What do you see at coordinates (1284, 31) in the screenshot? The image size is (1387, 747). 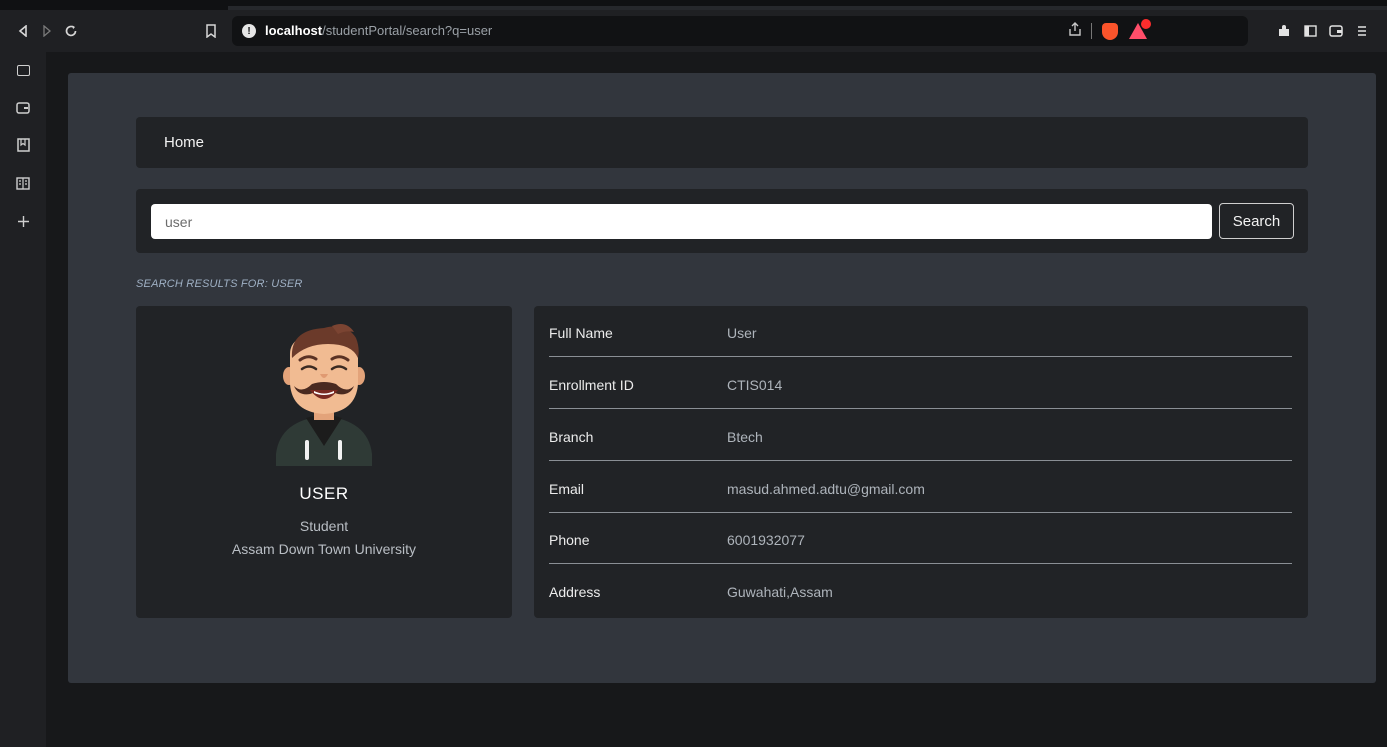 I see `extensions-icon` at bounding box center [1284, 31].